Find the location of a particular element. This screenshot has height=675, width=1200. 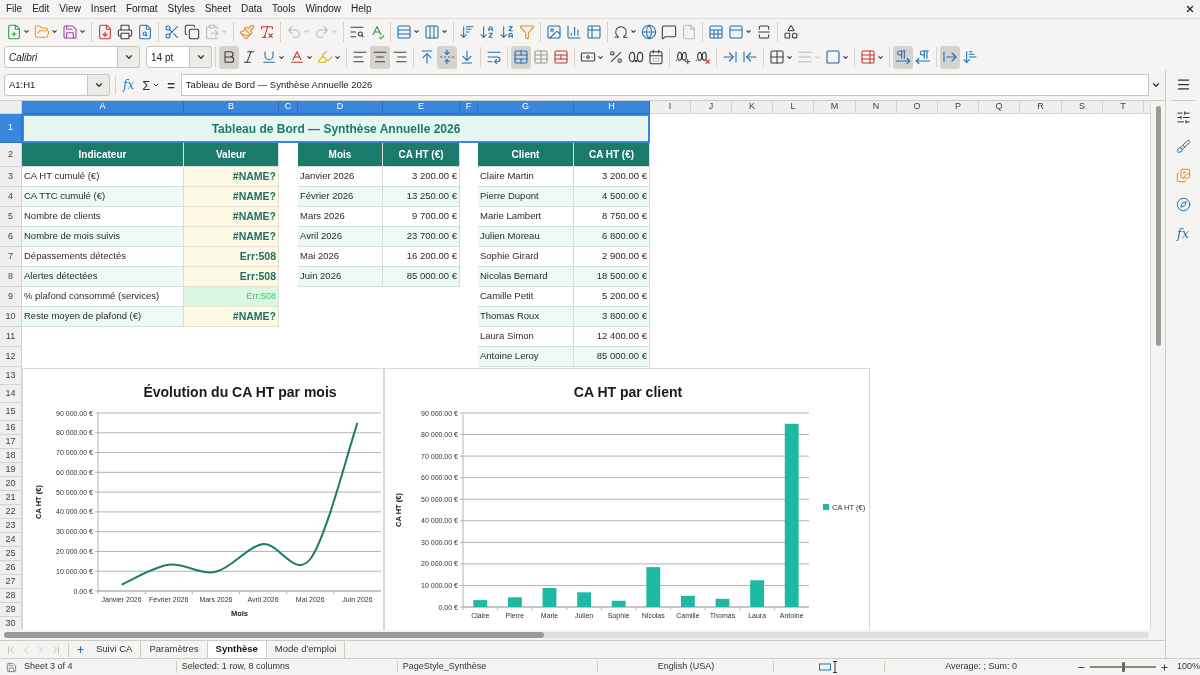

sum-button: Σ is located at coordinates (151, 85).